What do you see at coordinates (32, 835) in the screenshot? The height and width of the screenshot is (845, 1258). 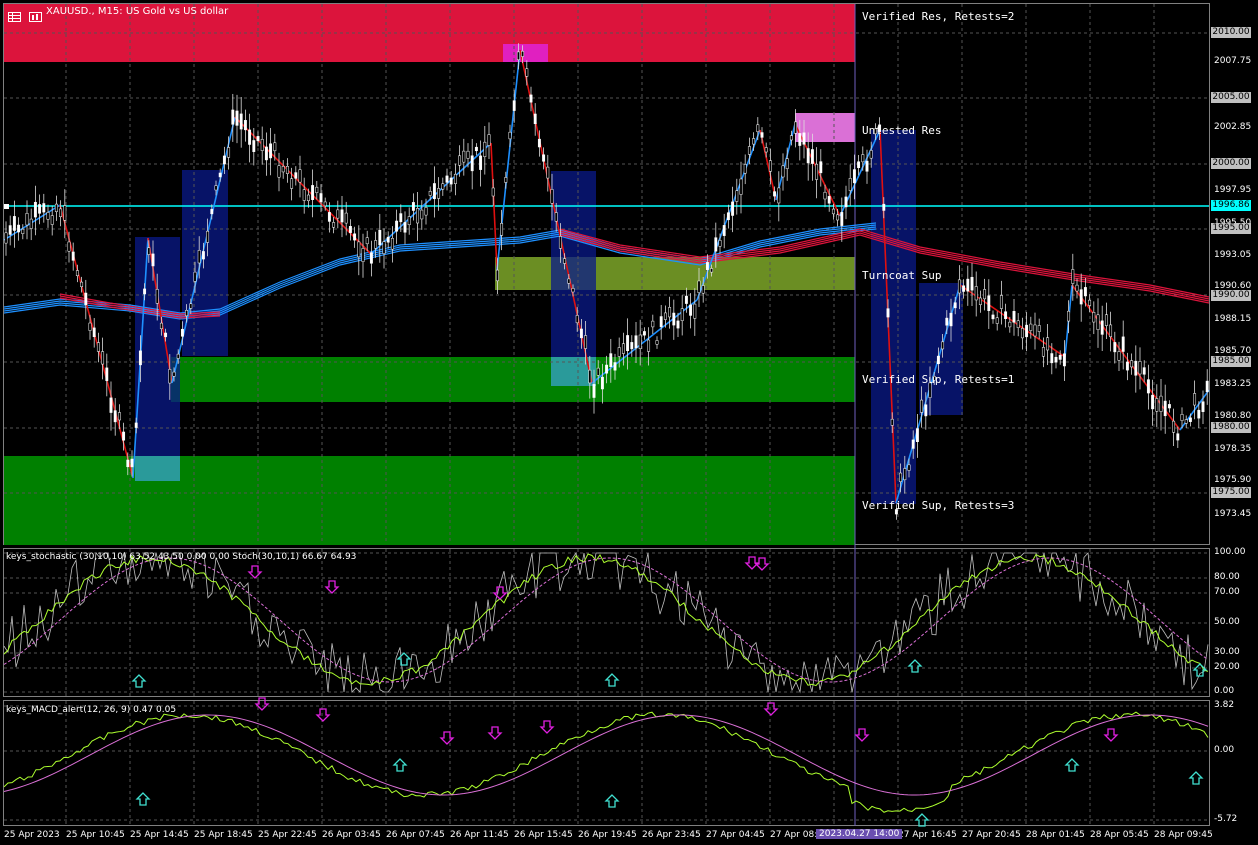 I see `time-label: 25 Apr 2023` at bounding box center [32, 835].